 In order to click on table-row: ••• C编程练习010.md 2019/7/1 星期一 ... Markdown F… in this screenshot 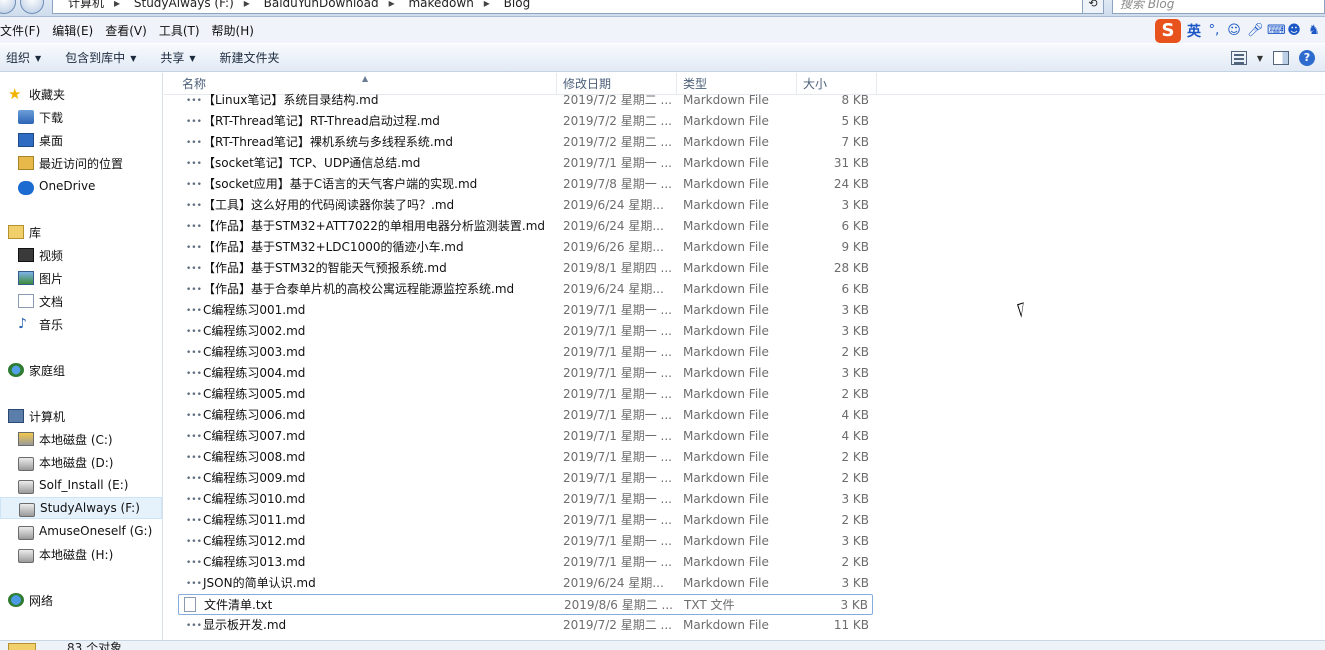, I will do `click(525, 499)`.